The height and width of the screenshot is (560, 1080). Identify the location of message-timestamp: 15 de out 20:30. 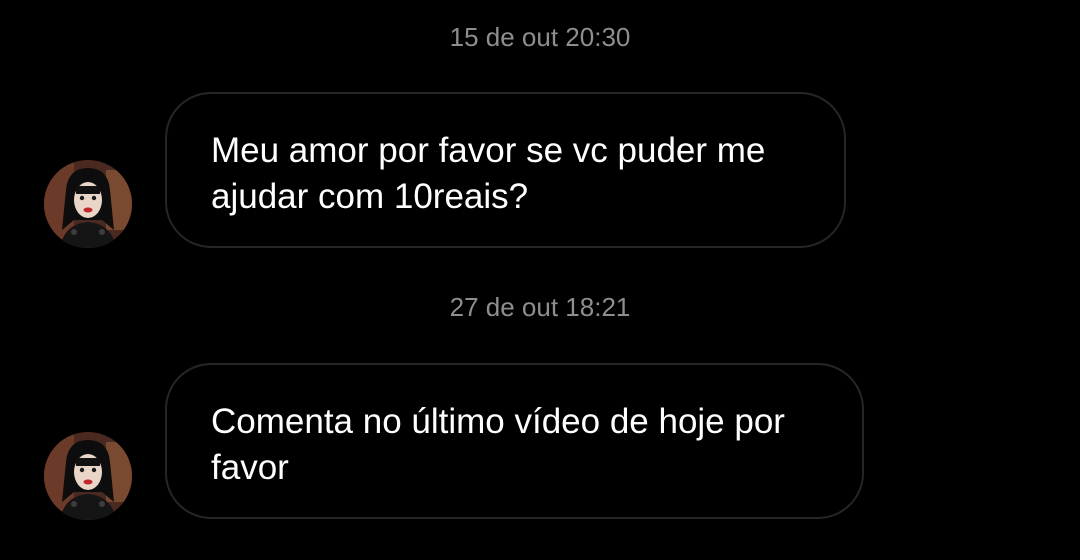
(540, 37).